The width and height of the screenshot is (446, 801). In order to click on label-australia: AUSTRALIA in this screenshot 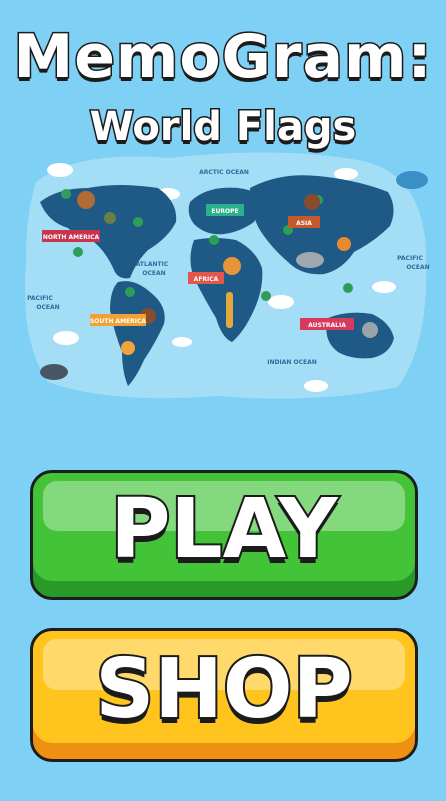, I will do `click(327, 325)`.